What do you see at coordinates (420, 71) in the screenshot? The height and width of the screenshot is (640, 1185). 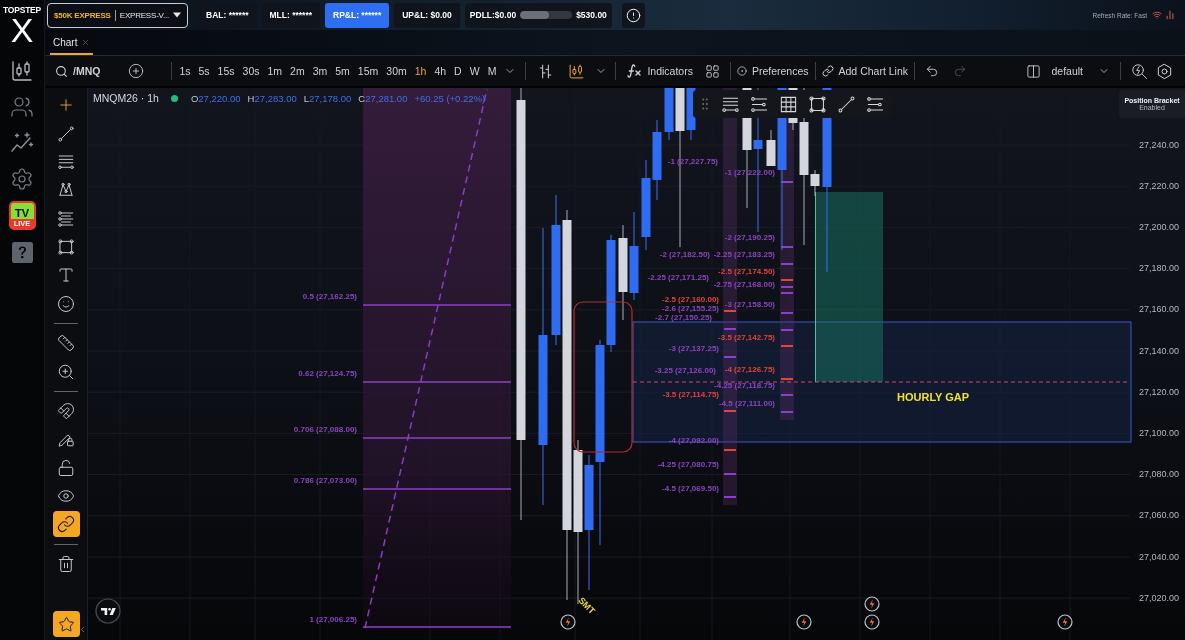 I see `timeframe-button: 1h` at bounding box center [420, 71].